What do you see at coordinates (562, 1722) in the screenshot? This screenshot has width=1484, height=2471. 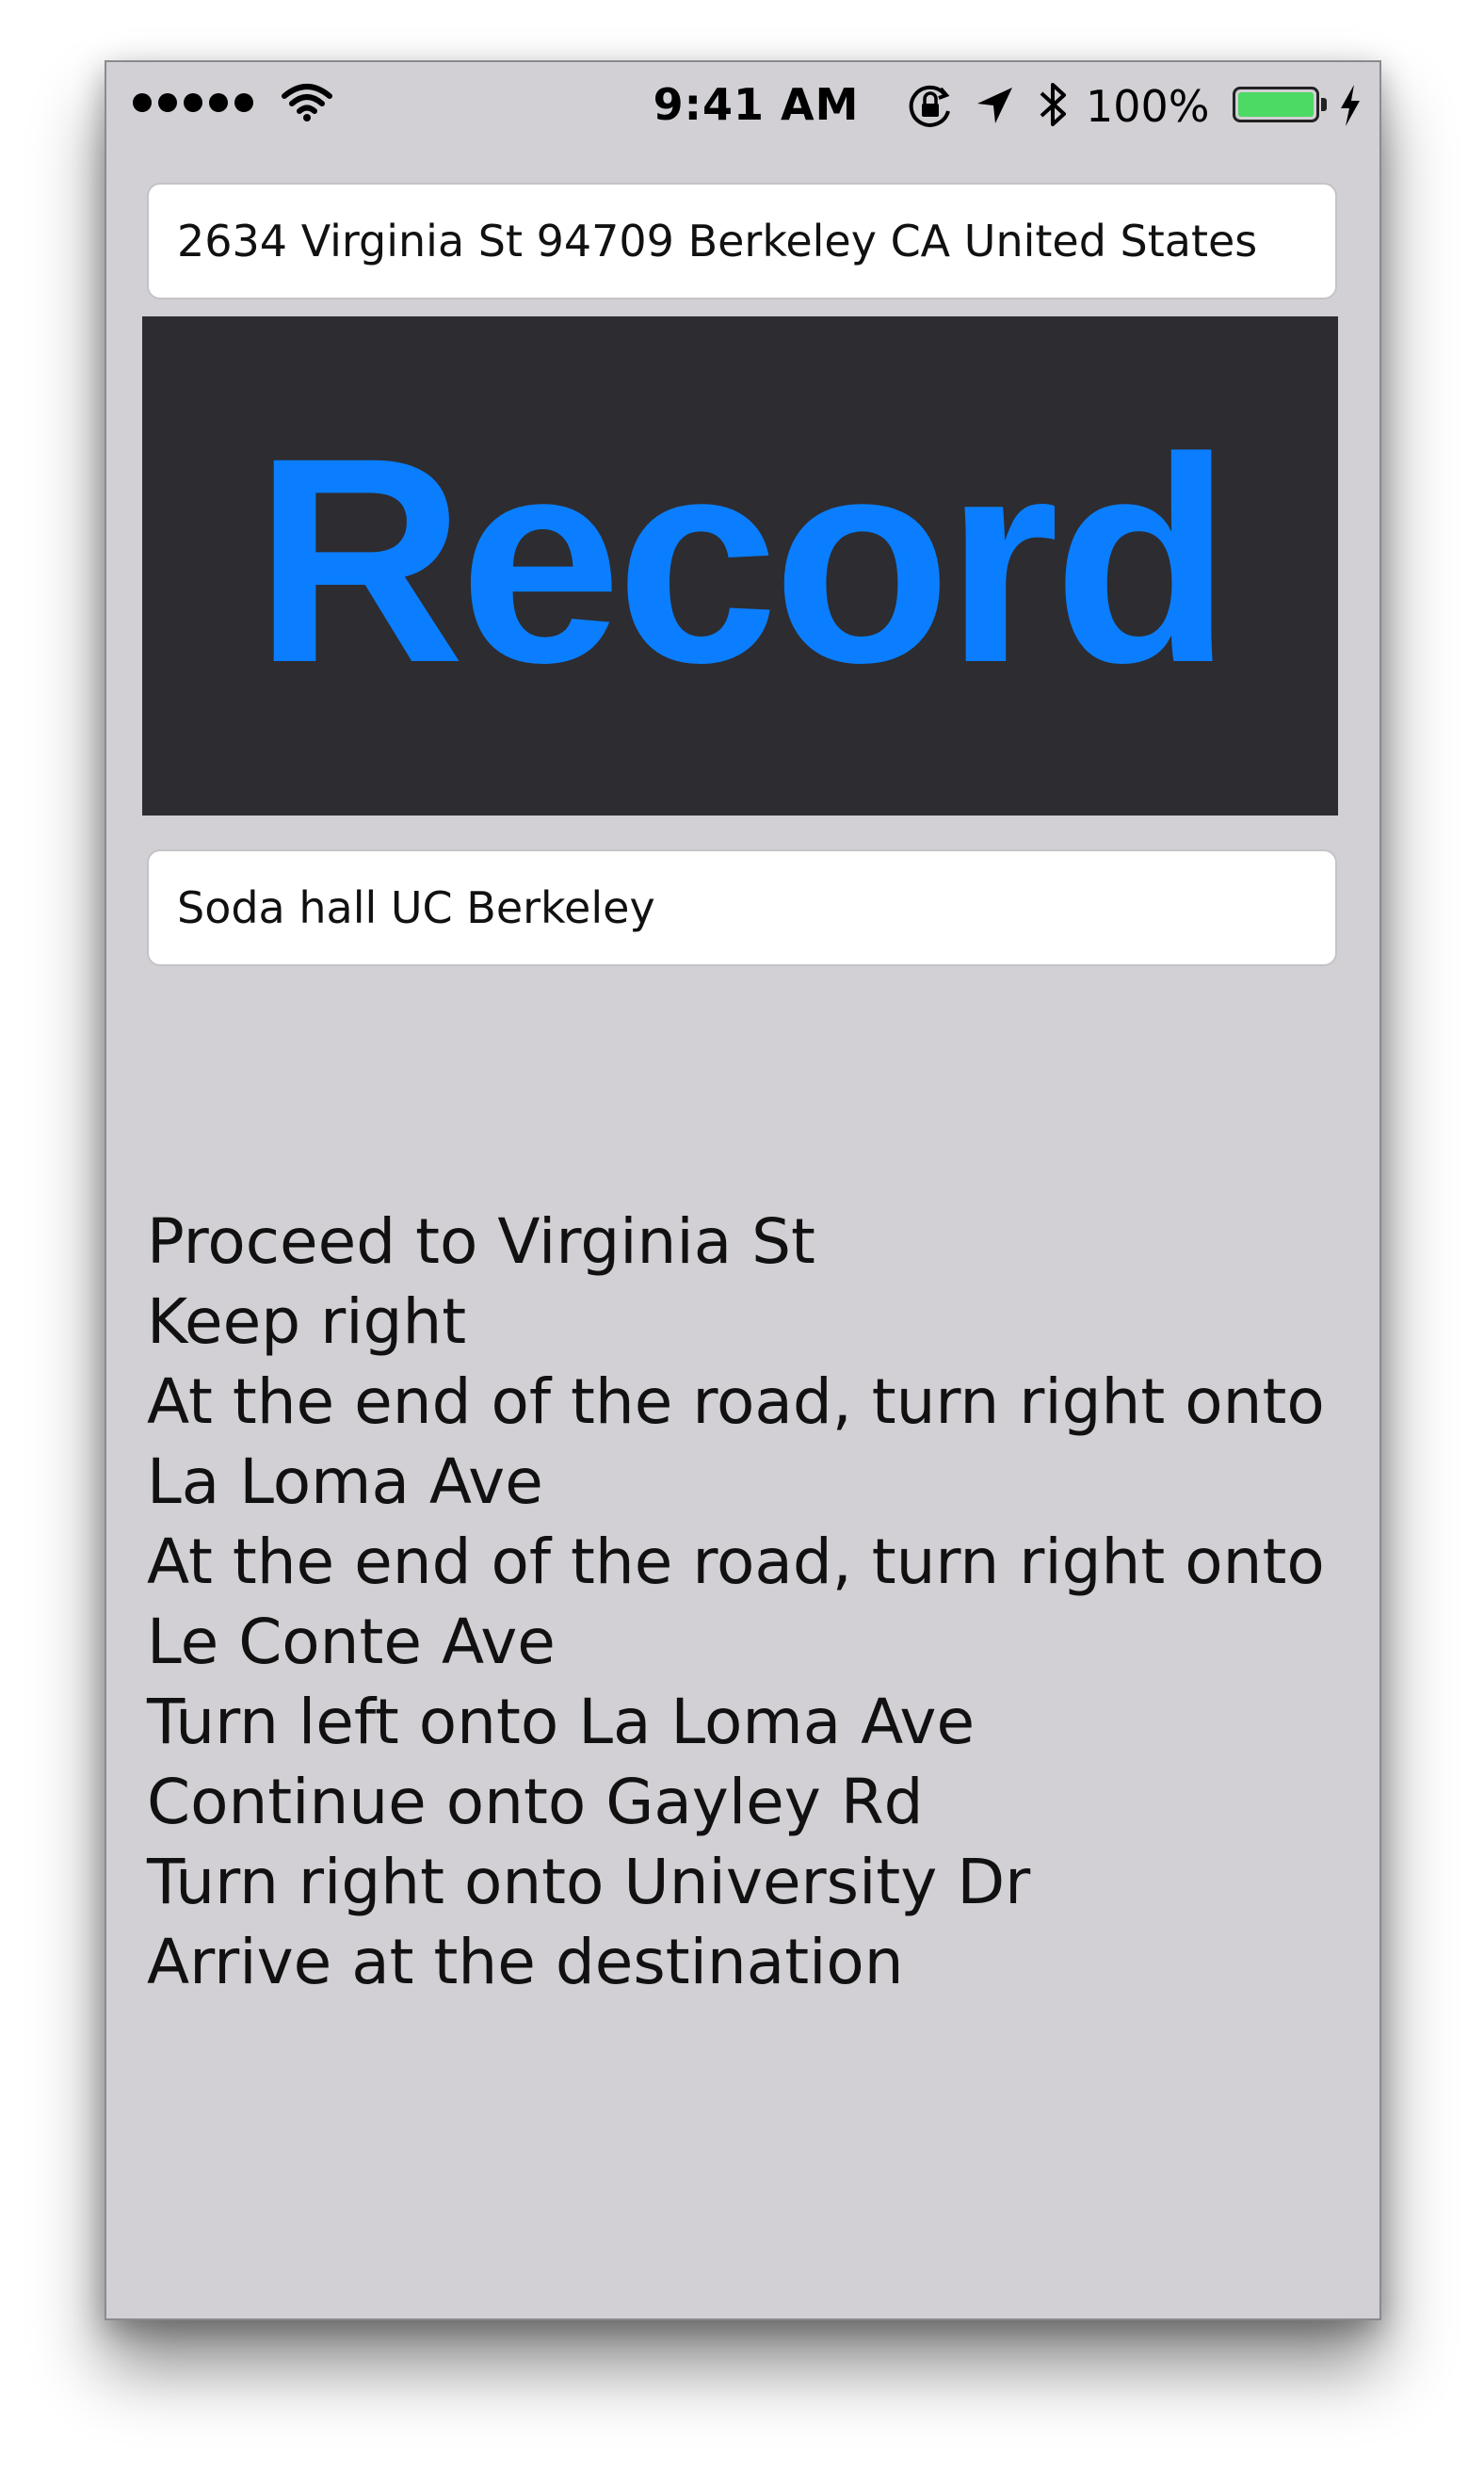 I see `direction-step: Turn left onto La Loma Ave` at bounding box center [562, 1722].